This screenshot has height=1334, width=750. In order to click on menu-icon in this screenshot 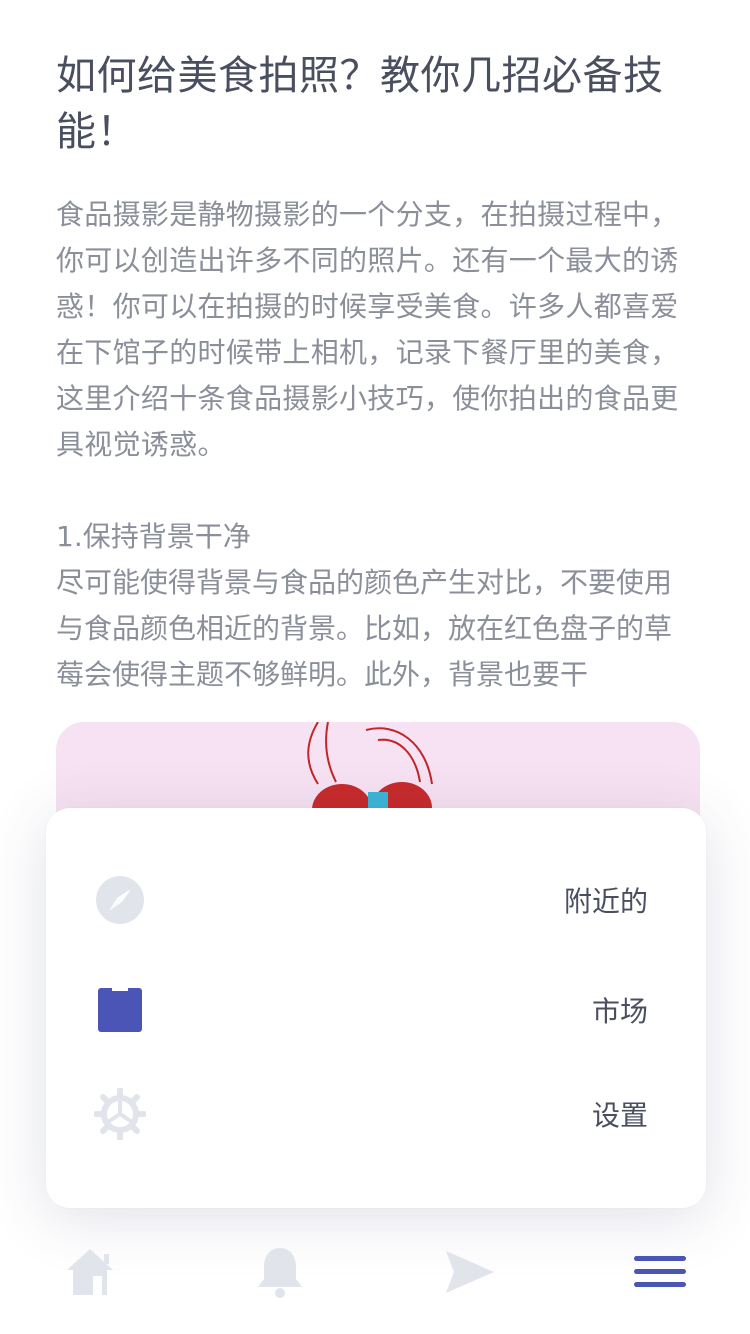, I will do `click(660, 1271)`.